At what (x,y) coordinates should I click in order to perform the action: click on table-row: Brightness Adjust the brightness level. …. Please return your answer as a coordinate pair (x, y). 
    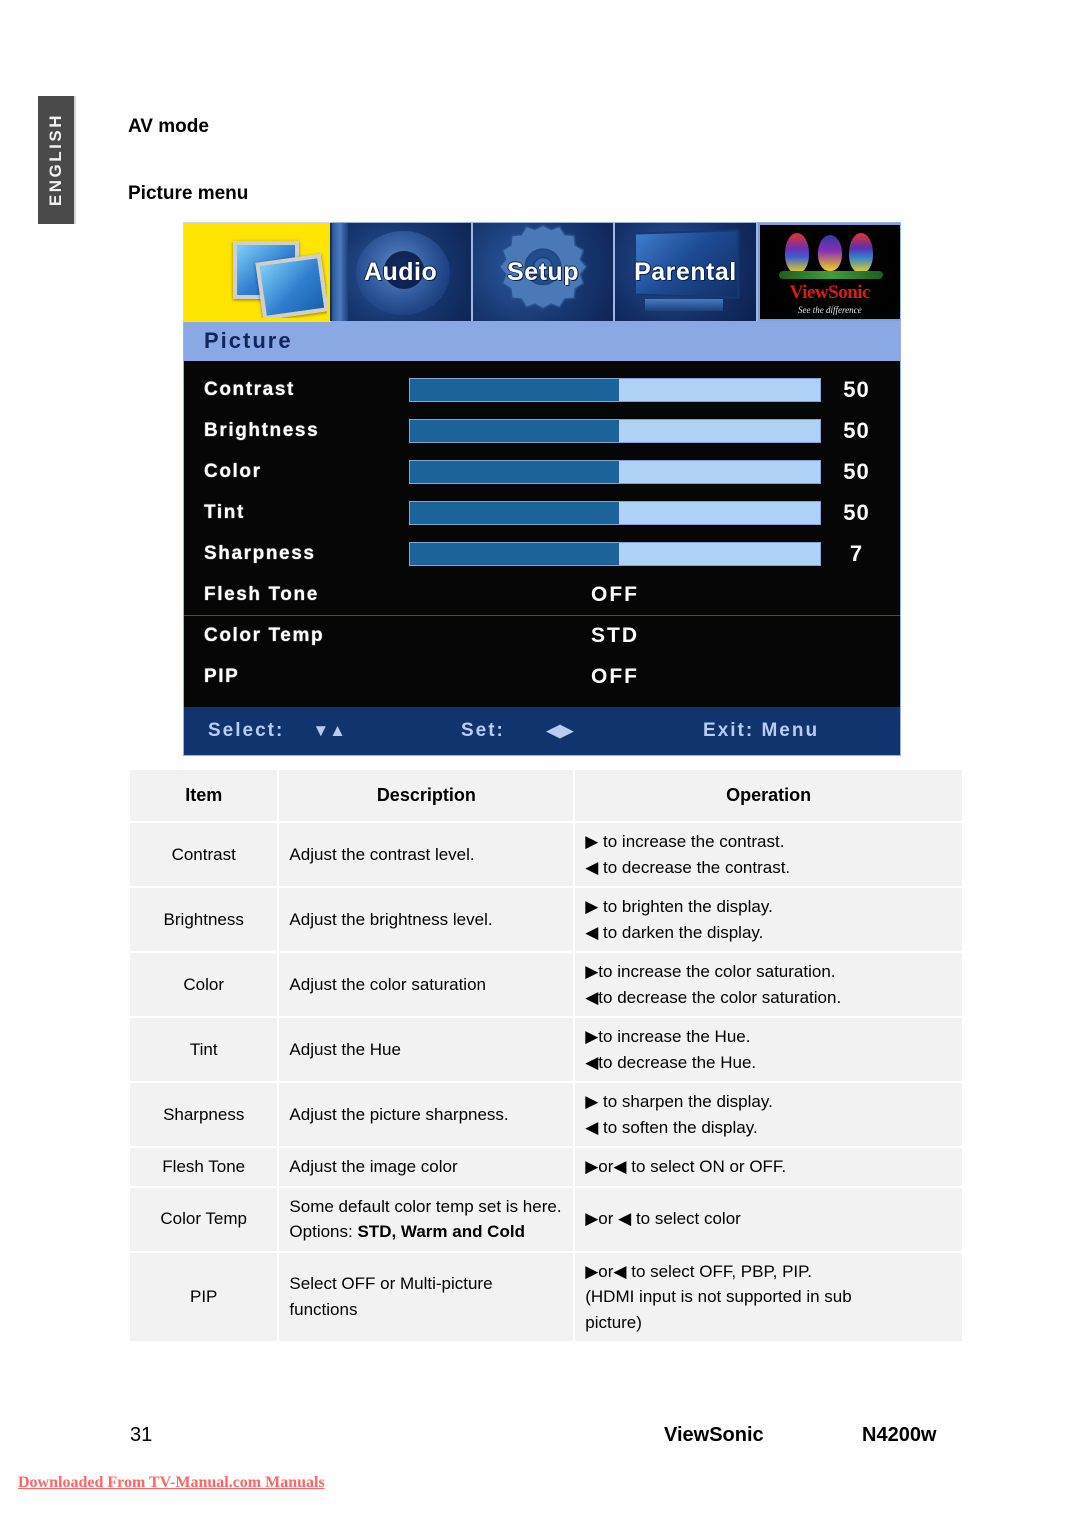
    Looking at the image, I should click on (546, 919).